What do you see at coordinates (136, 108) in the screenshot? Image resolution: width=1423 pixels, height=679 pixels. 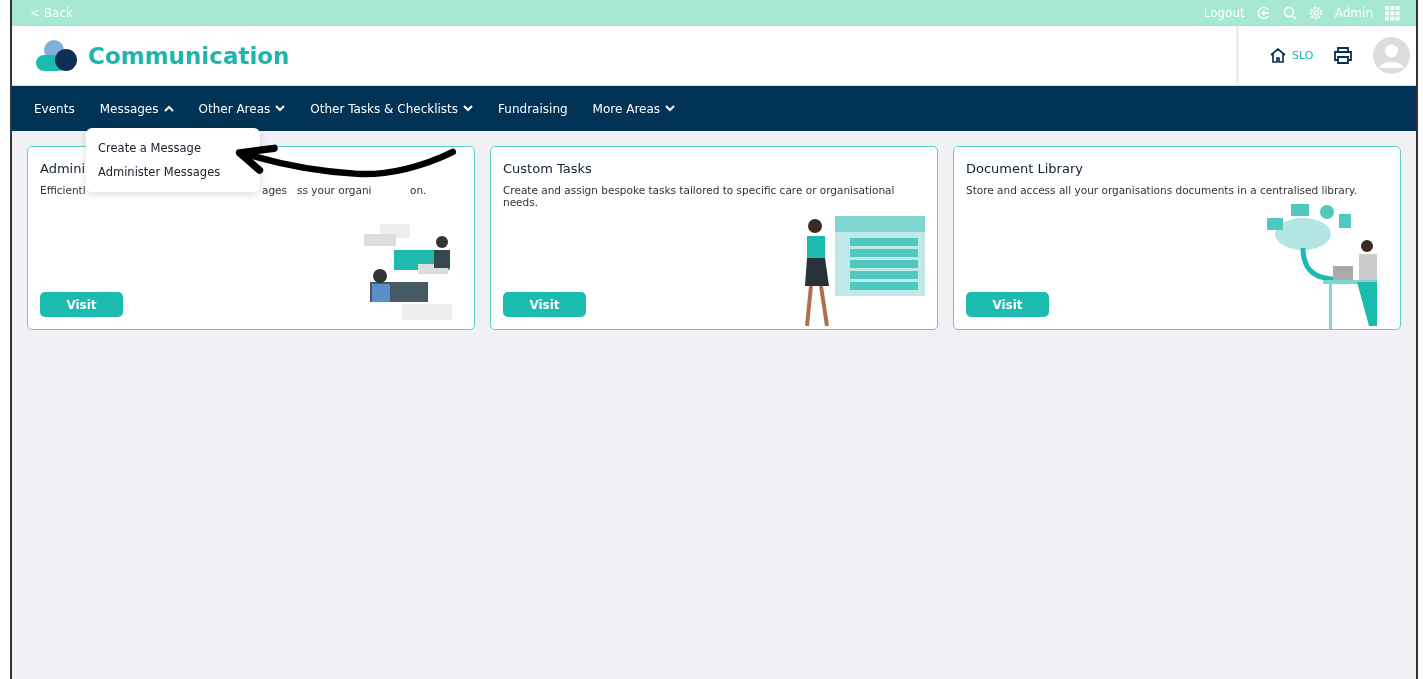 I see `nav-menu: Messages` at bounding box center [136, 108].